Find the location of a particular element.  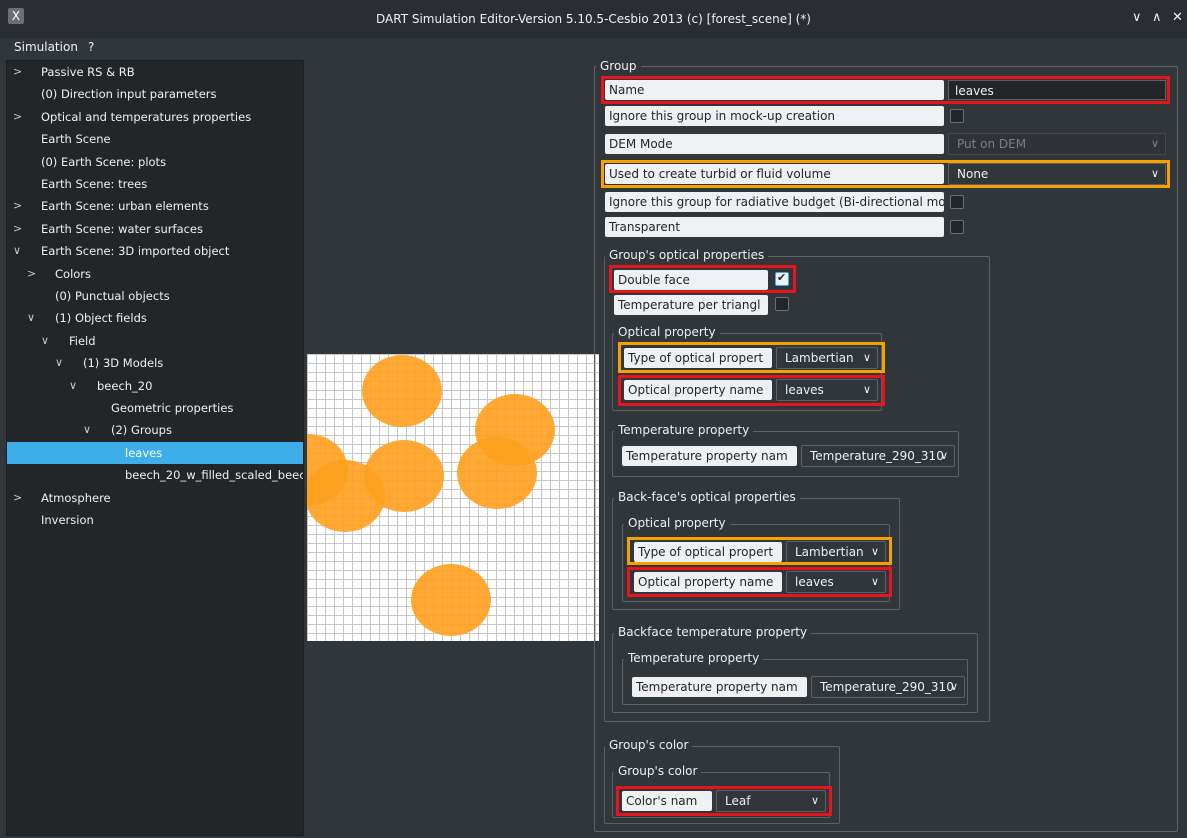

tree-item: ∨ beech_20 is located at coordinates (155, 386).